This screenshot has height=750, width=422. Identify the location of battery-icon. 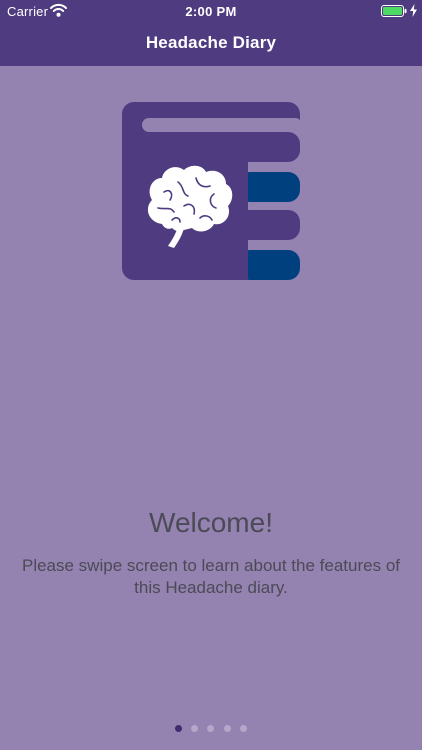
(394, 11).